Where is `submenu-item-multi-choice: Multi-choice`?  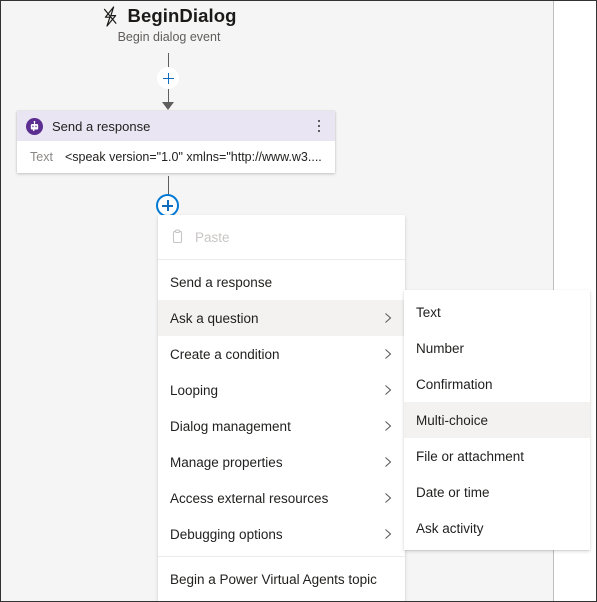 submenu-item-multi-choice: Multi-choice is located at coordinates (497, 420).